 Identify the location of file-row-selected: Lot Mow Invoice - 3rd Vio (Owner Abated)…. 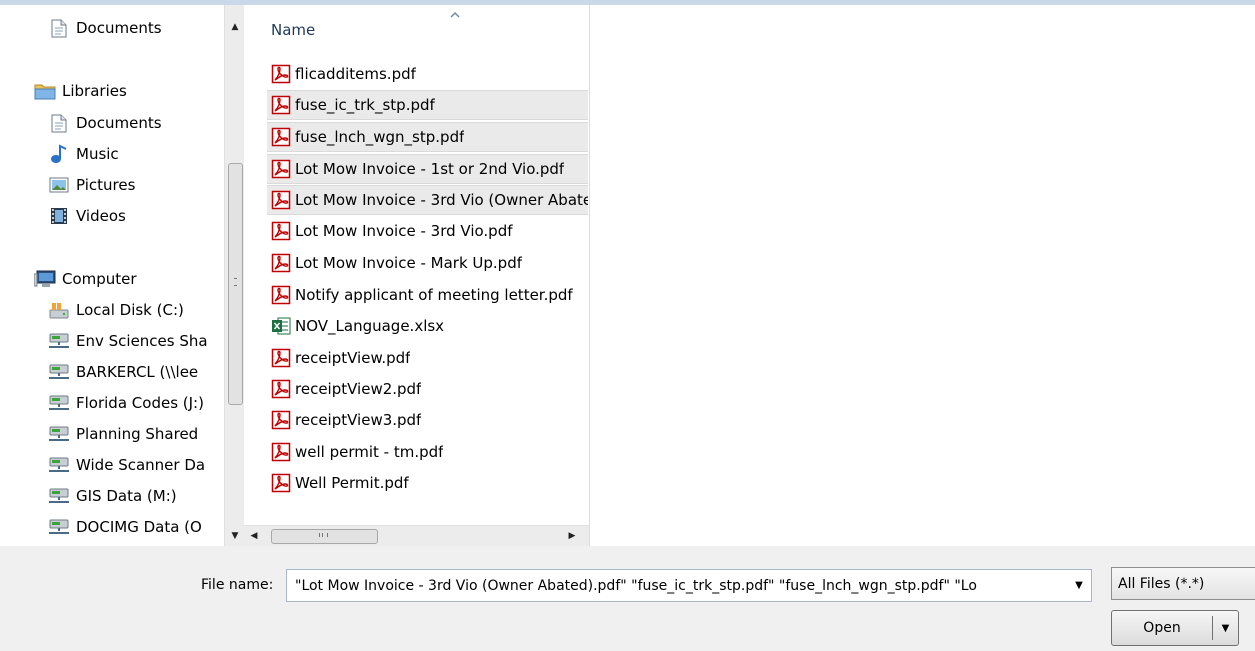
(427, 200).